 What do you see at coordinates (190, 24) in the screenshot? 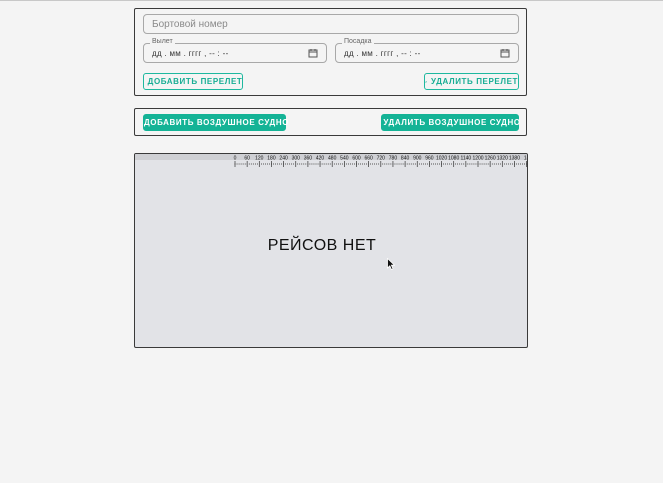
I see `tail-number-placeholder: Бортовой номер` at bounding box center [190, 24].